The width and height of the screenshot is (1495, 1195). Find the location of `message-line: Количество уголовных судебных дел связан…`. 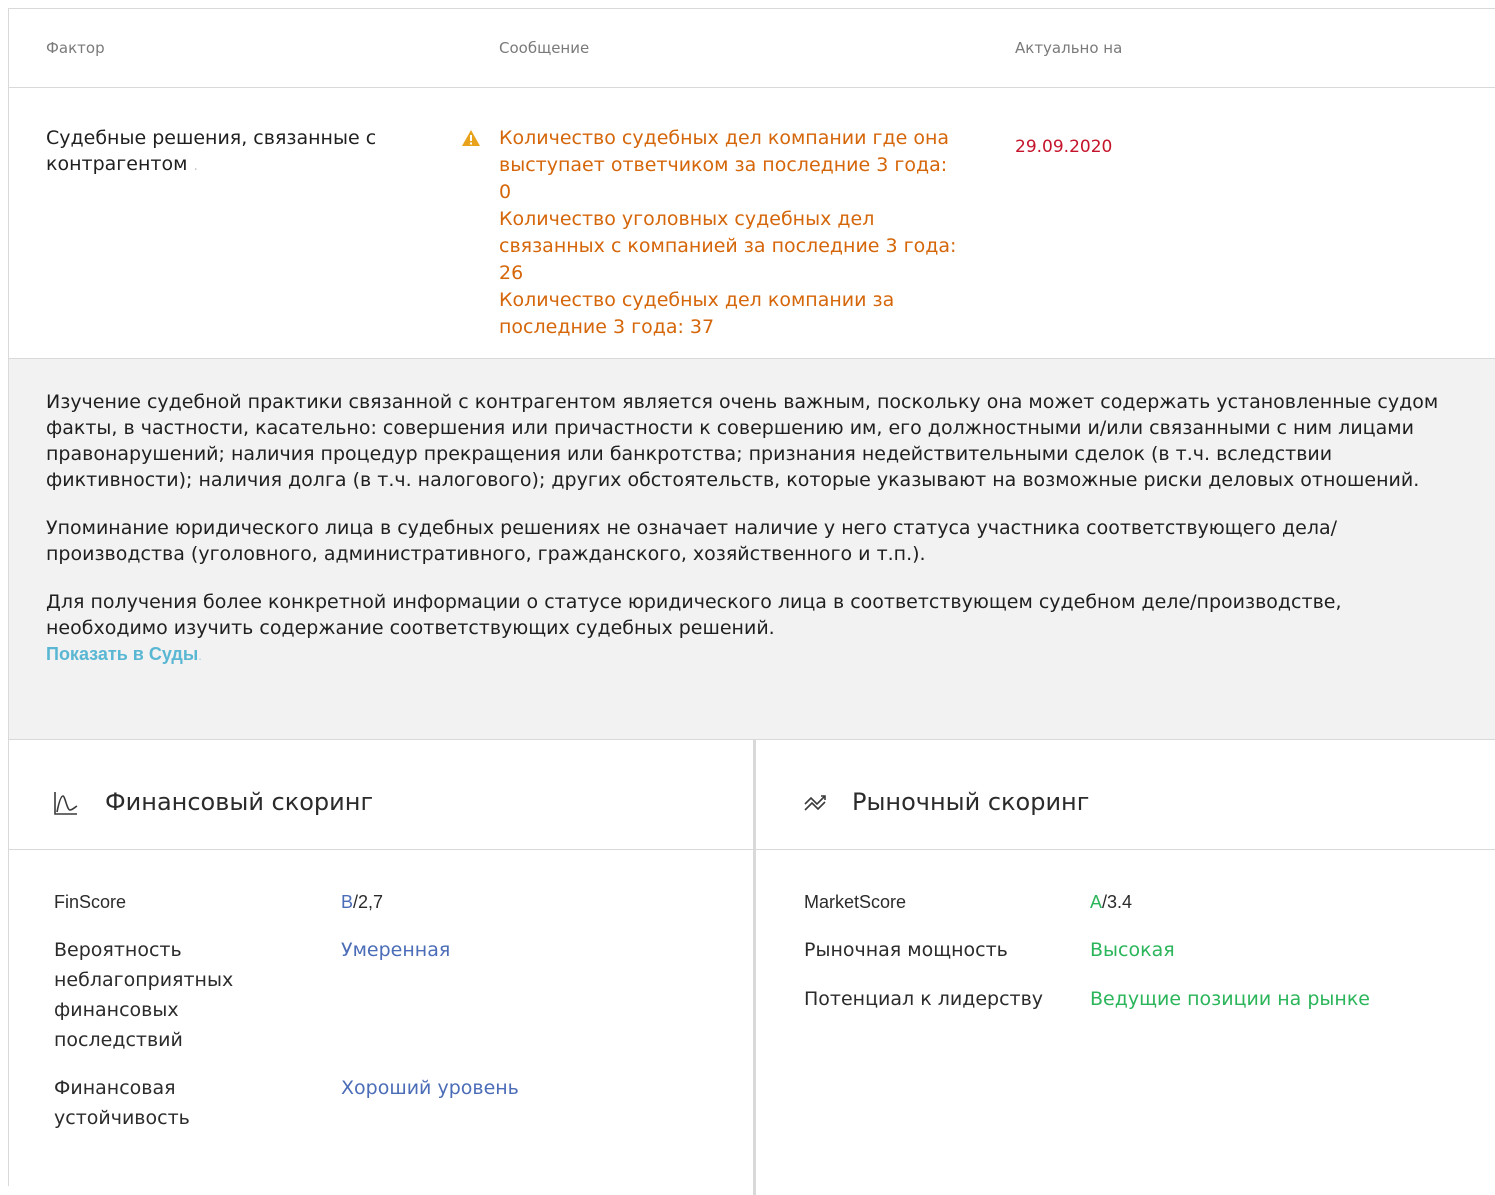

message-line: Количество уголовных судебных дел связан… is located at coordinates (728, 246).